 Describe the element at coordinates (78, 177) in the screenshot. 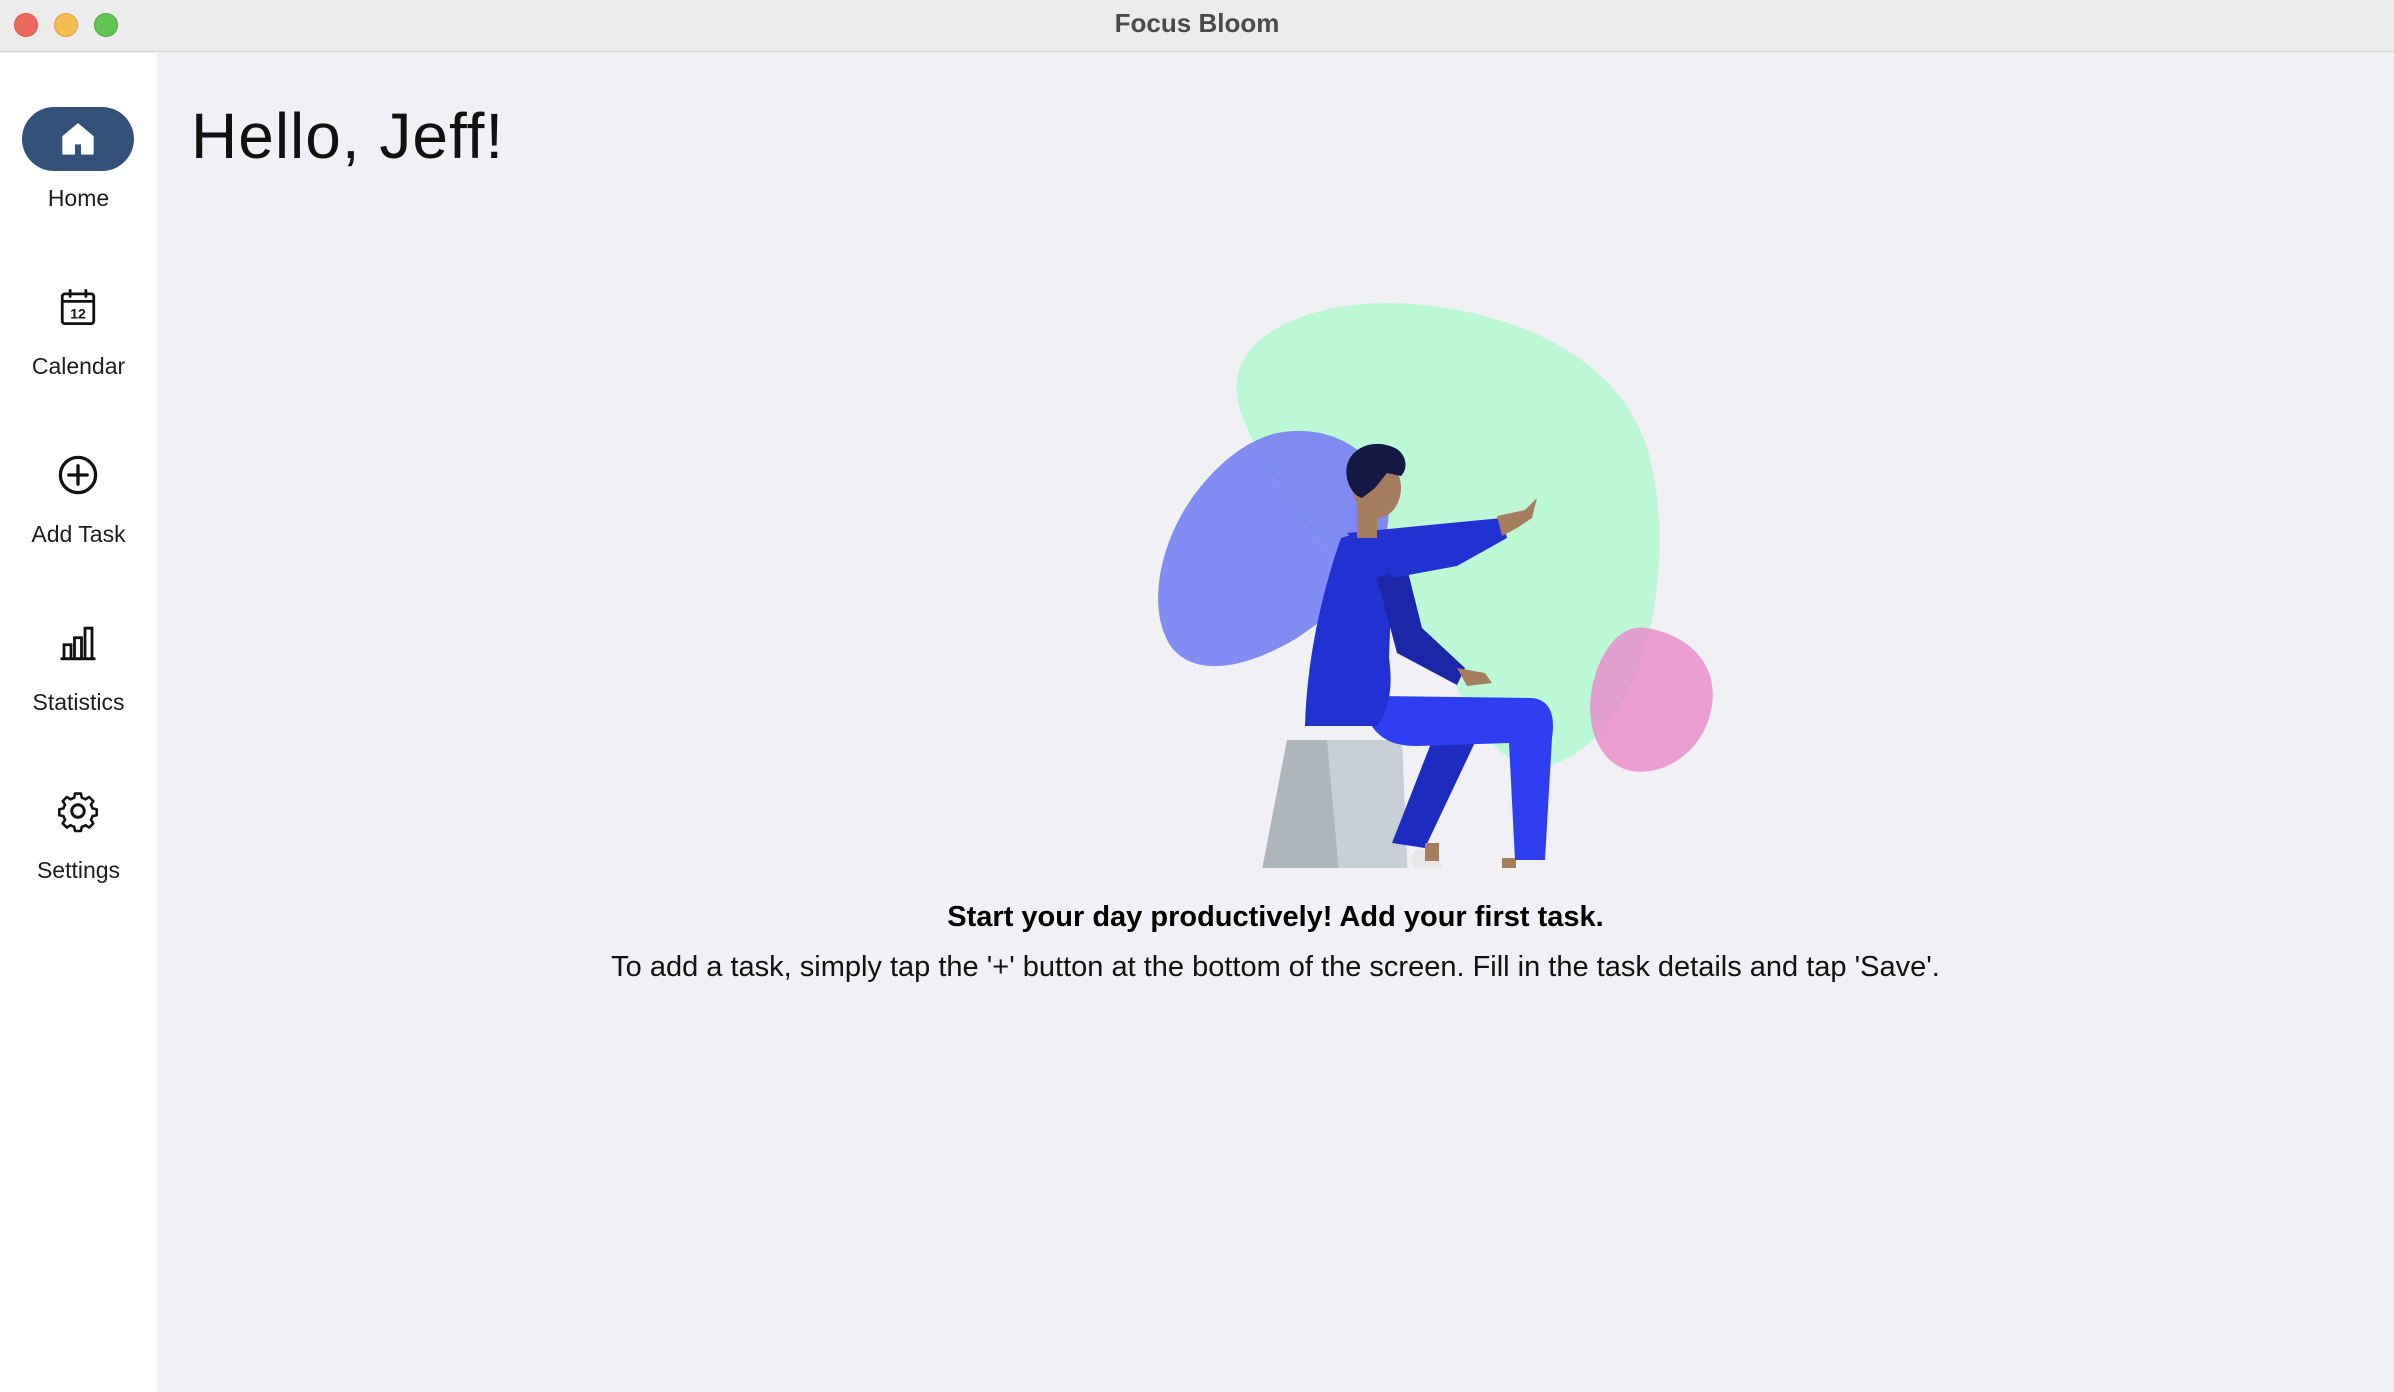

I see `sidebar-item-home: Home` at that location.